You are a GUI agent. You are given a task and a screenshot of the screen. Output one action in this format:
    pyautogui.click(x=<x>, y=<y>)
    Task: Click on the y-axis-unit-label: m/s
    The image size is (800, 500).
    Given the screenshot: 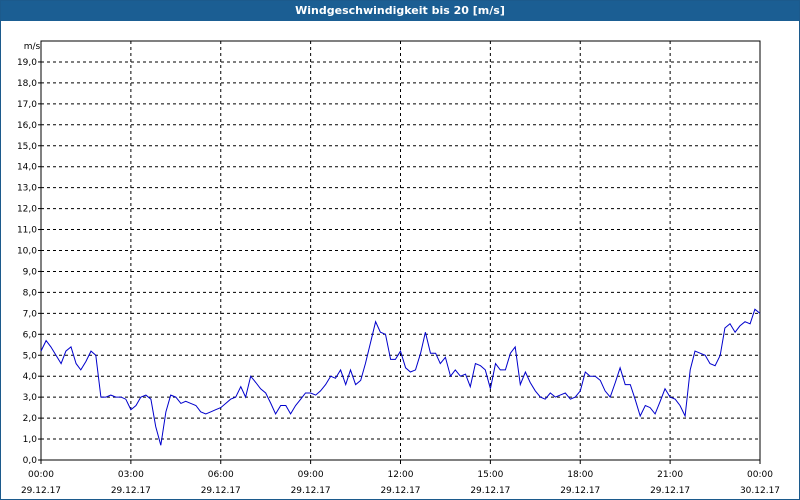 What is the action you would take?
    pyautogui.click(x=32, y=47)
    